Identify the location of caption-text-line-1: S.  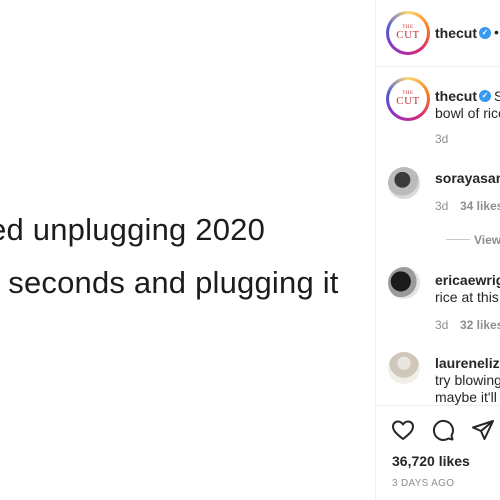
(497, 96).